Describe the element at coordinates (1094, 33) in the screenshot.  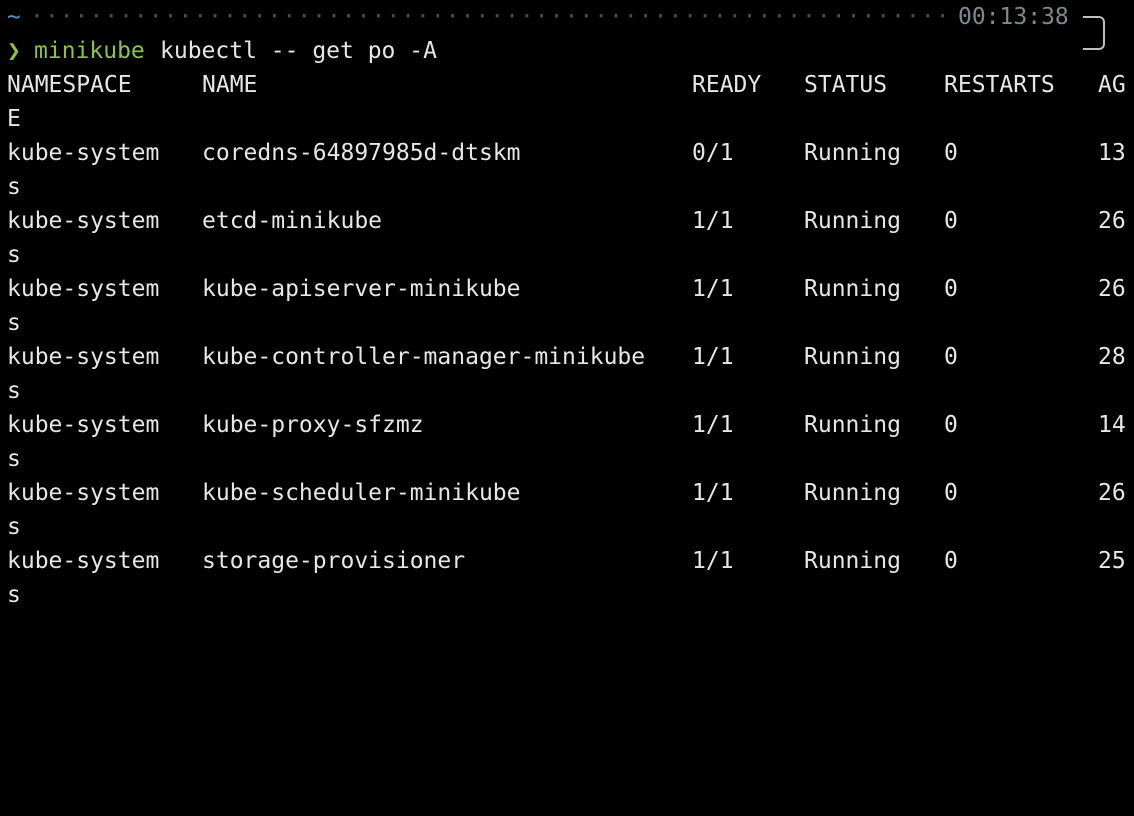
I see `prompt-bracket` at that location.